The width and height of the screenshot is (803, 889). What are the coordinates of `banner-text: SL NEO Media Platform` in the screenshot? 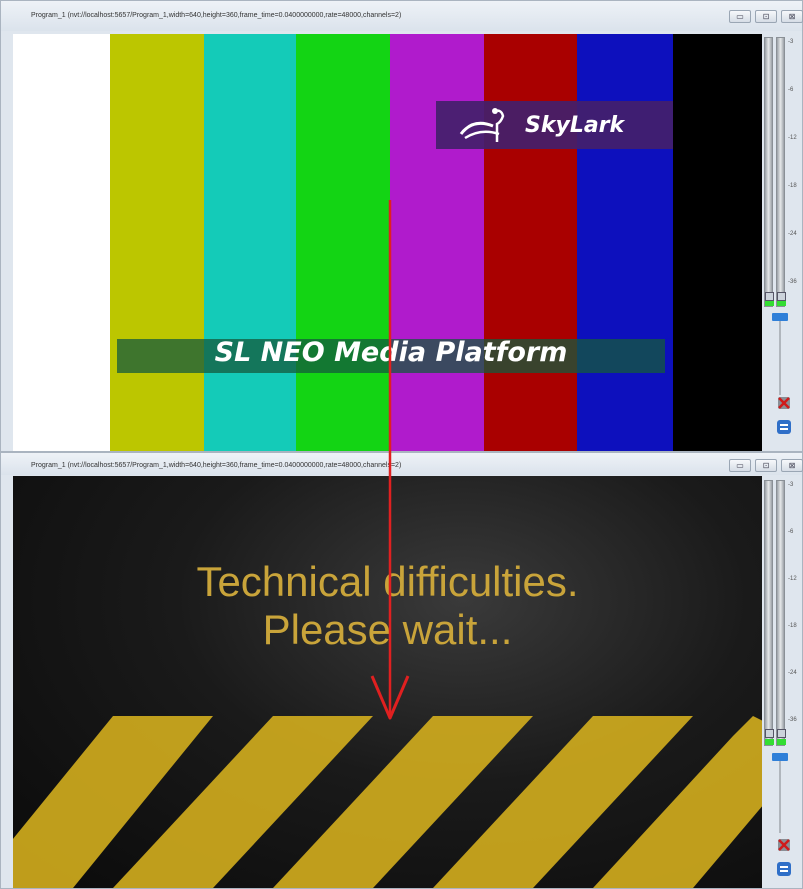 It's located at (391, 352).